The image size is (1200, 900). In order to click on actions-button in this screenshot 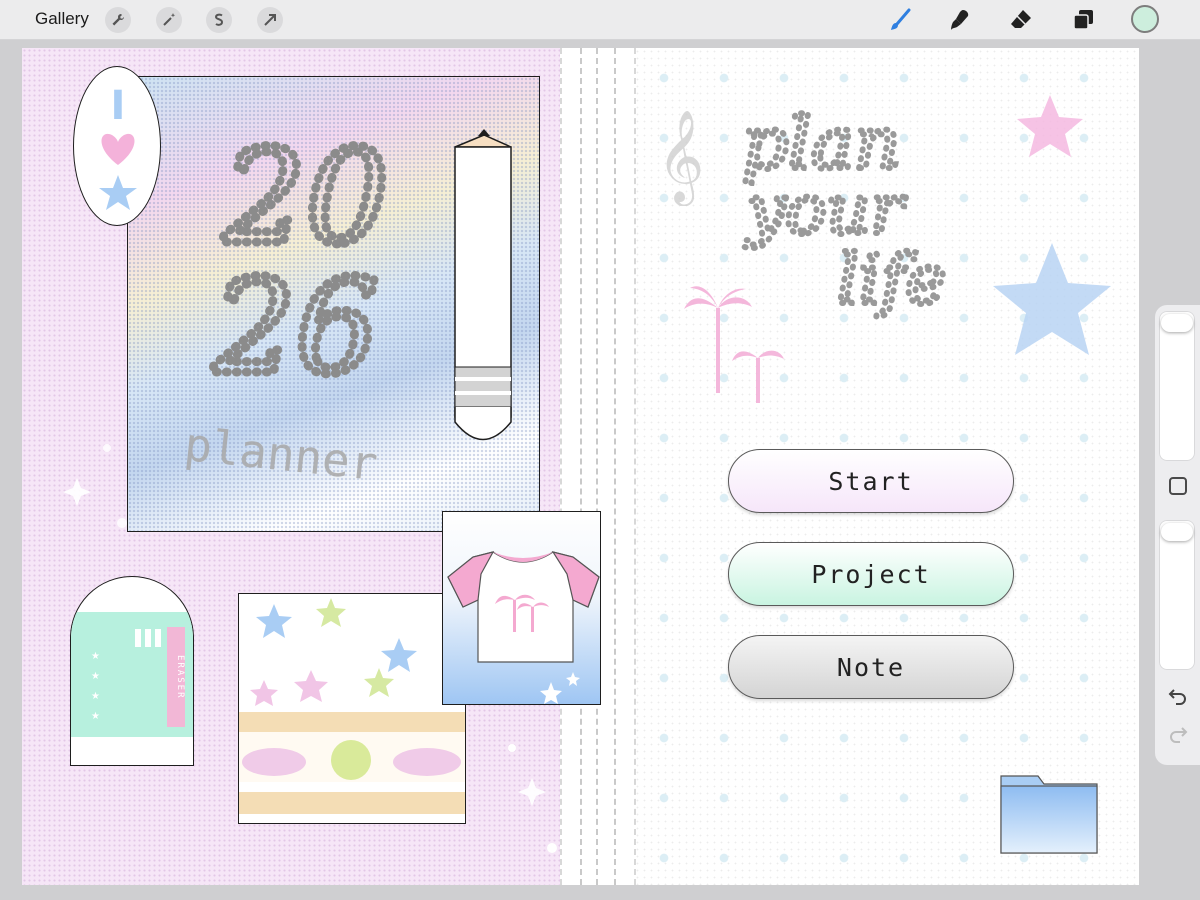, I will do `click(118, 20)`.